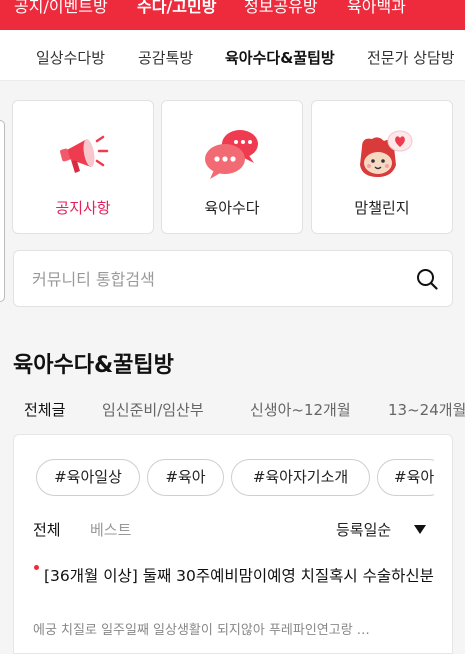 Image resolution: width=465 pixels, height=654 pixels. What do you see at coordinates (386, 153) in the screenshot?
I see `heart-character-icon` at bounding box center [386, 153].